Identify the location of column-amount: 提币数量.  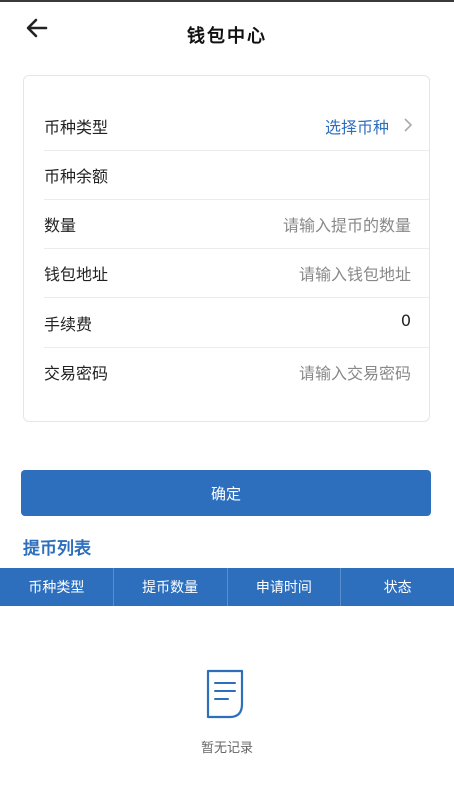
(171, 587).